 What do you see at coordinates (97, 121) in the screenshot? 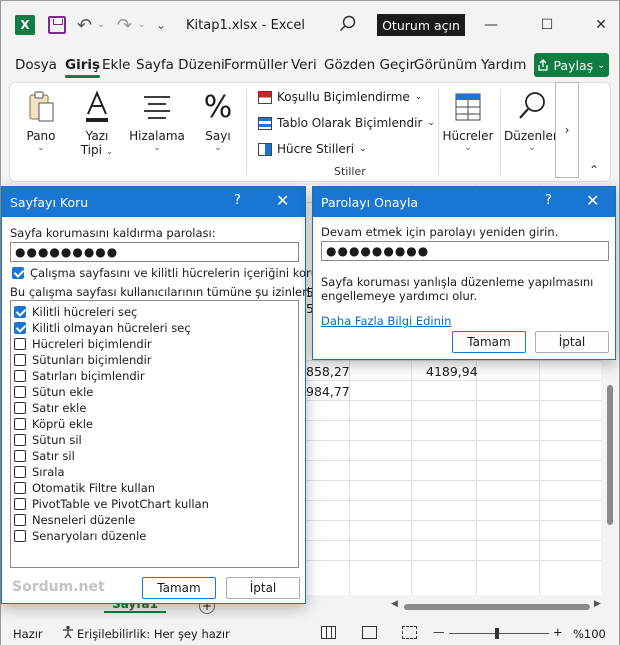
I see `font-group: Yazı Tipi ⌄` at bounding box center [97, 121].